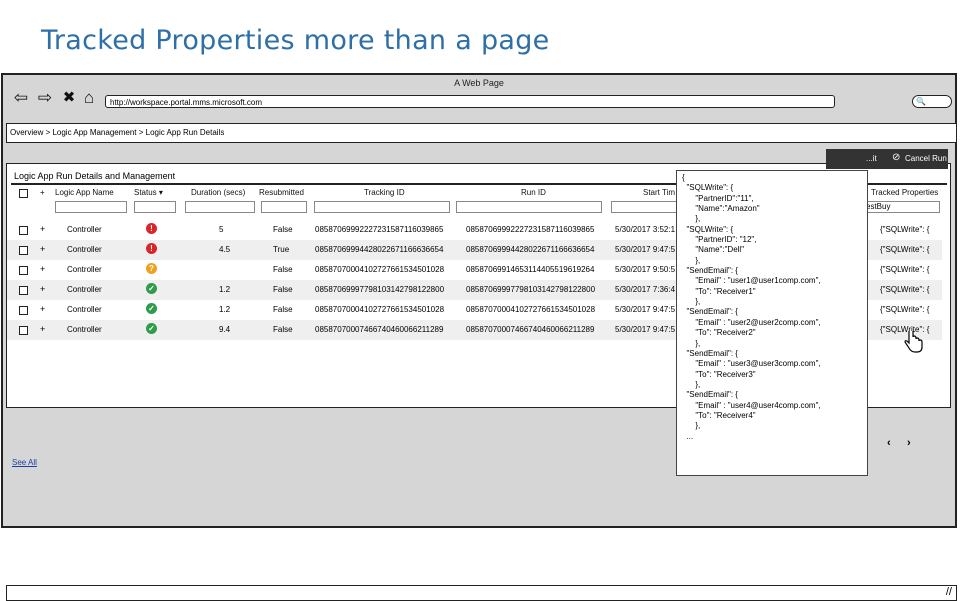  Describe the element at coordinates (23, 193) in the screenshot. I see `select-all-checkbox` at that location.